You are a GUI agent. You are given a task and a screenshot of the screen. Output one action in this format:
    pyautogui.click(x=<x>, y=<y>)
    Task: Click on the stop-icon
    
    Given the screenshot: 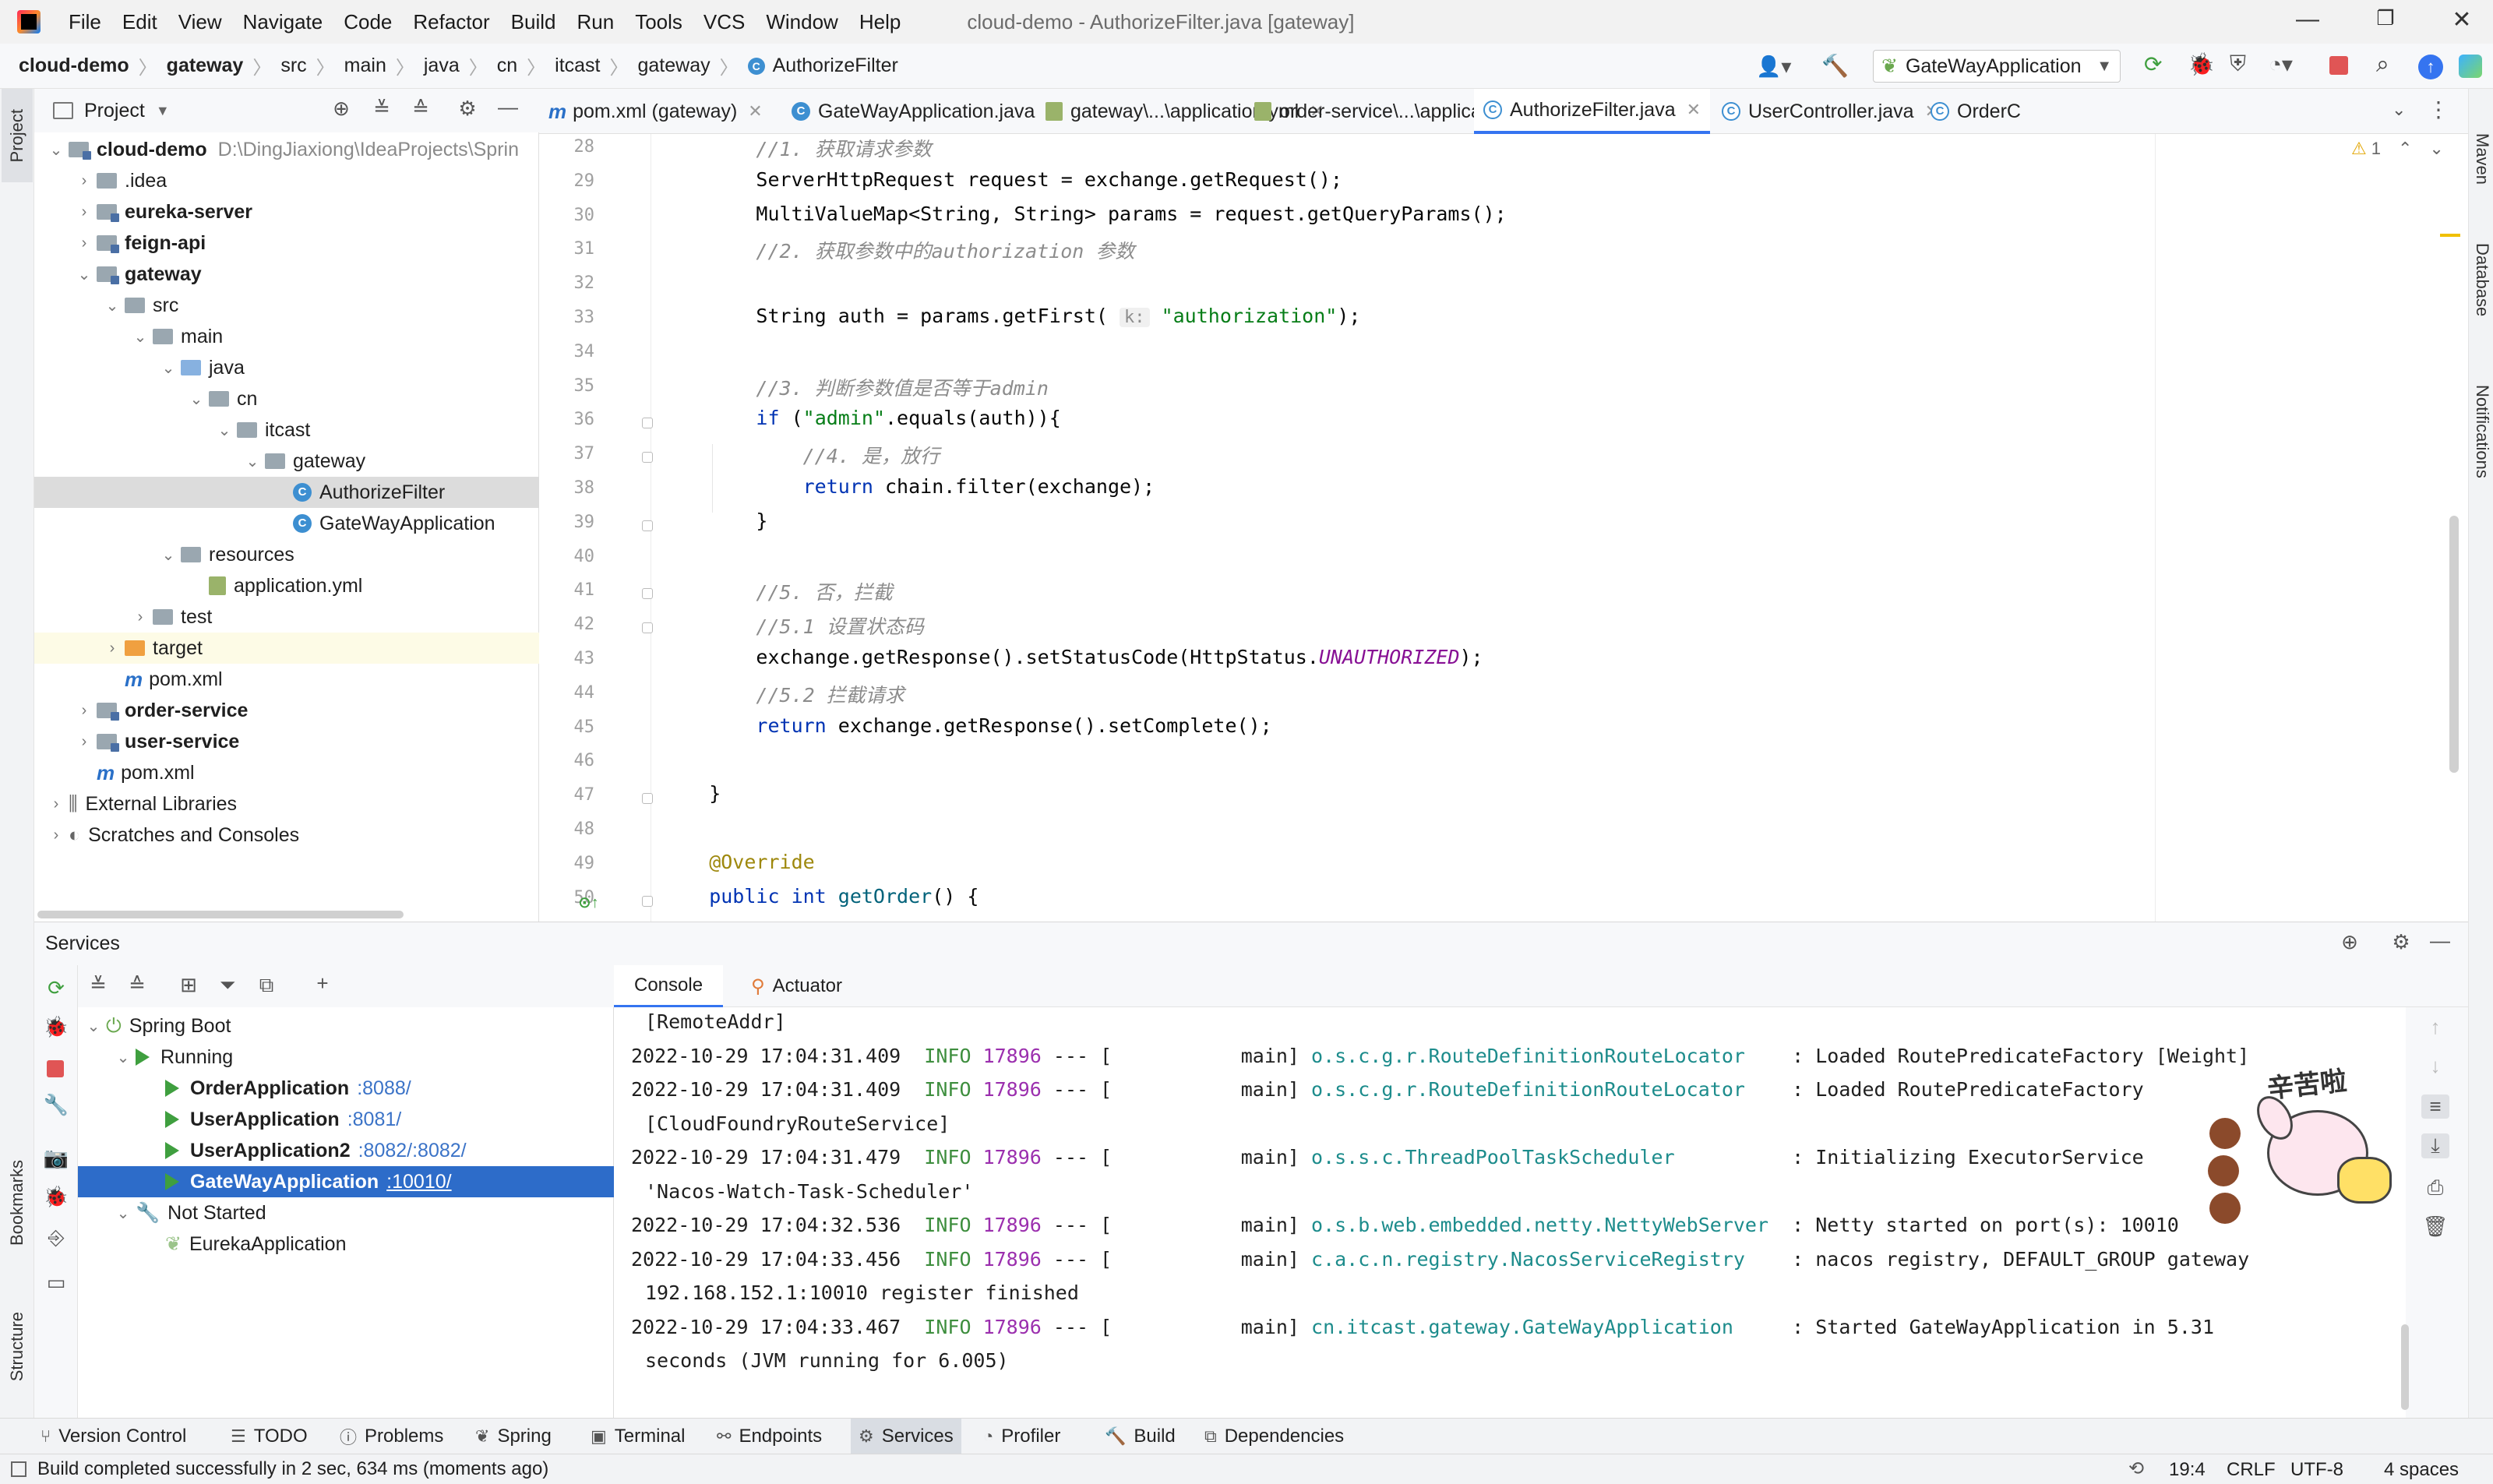 What is the action you would take?
    pyautogui.click(x=56, y=1068)
    